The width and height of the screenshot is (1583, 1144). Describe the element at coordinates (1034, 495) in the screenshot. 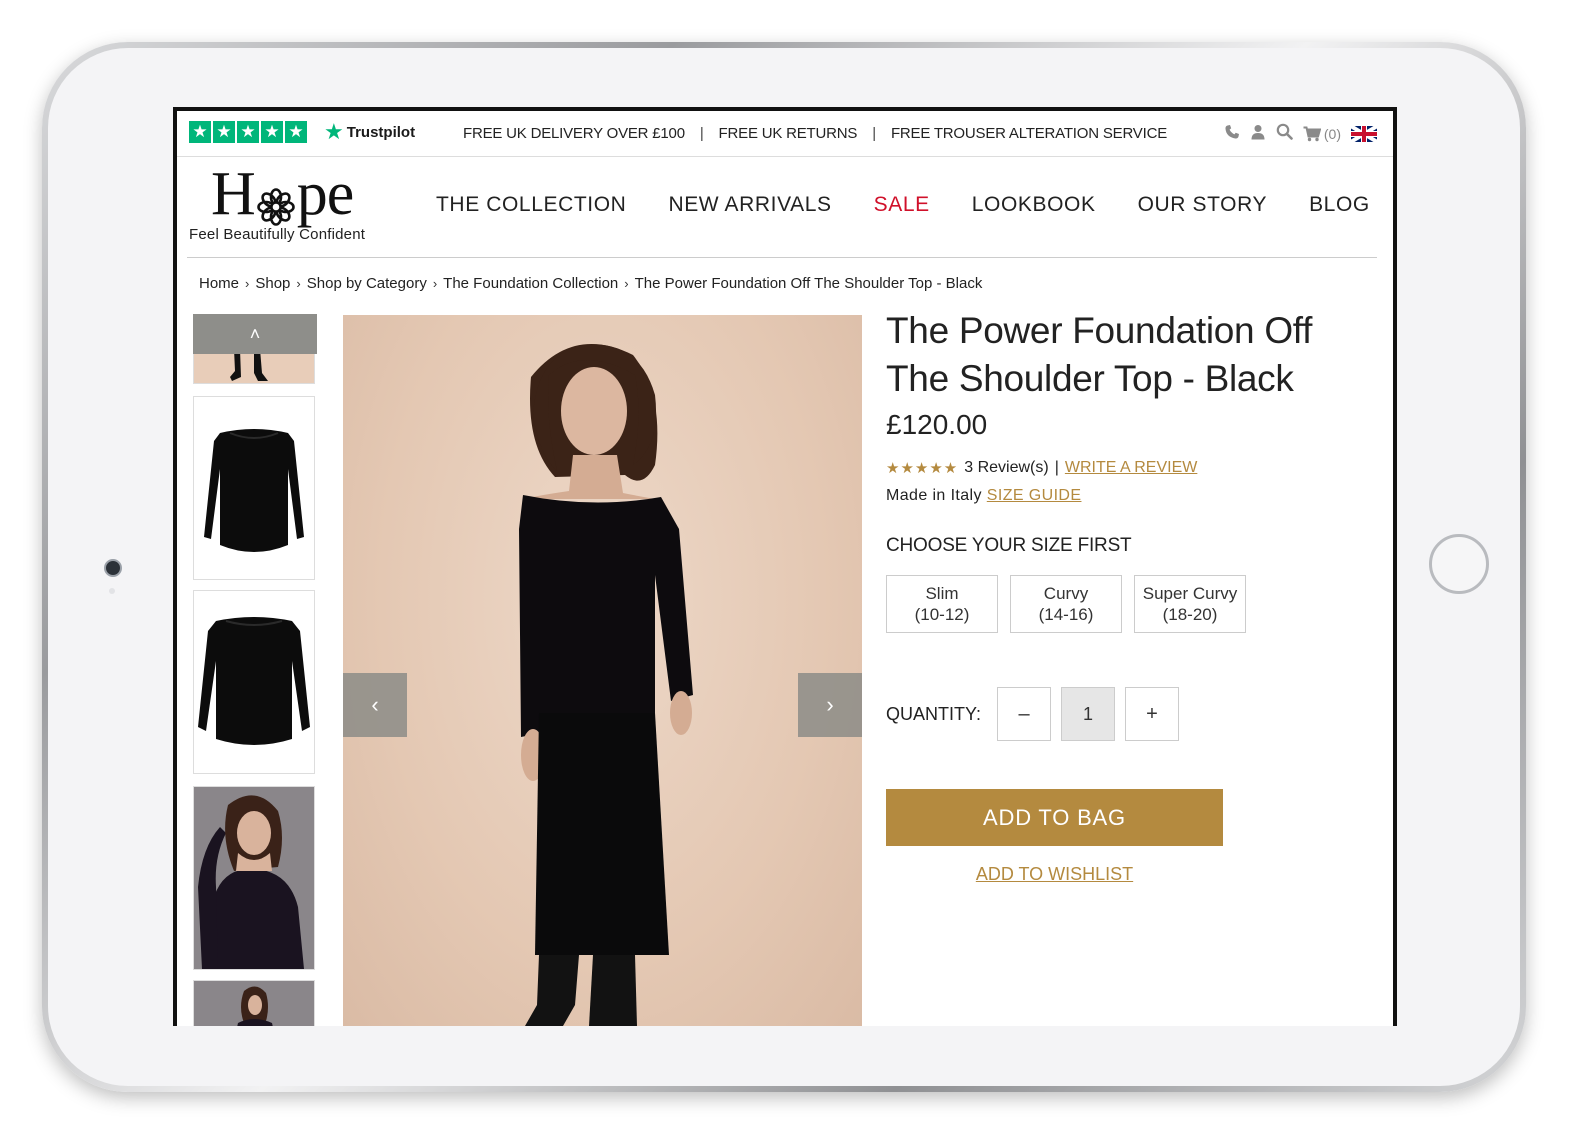

I see `size-guide-link: SIZE GUIDE` at that location.